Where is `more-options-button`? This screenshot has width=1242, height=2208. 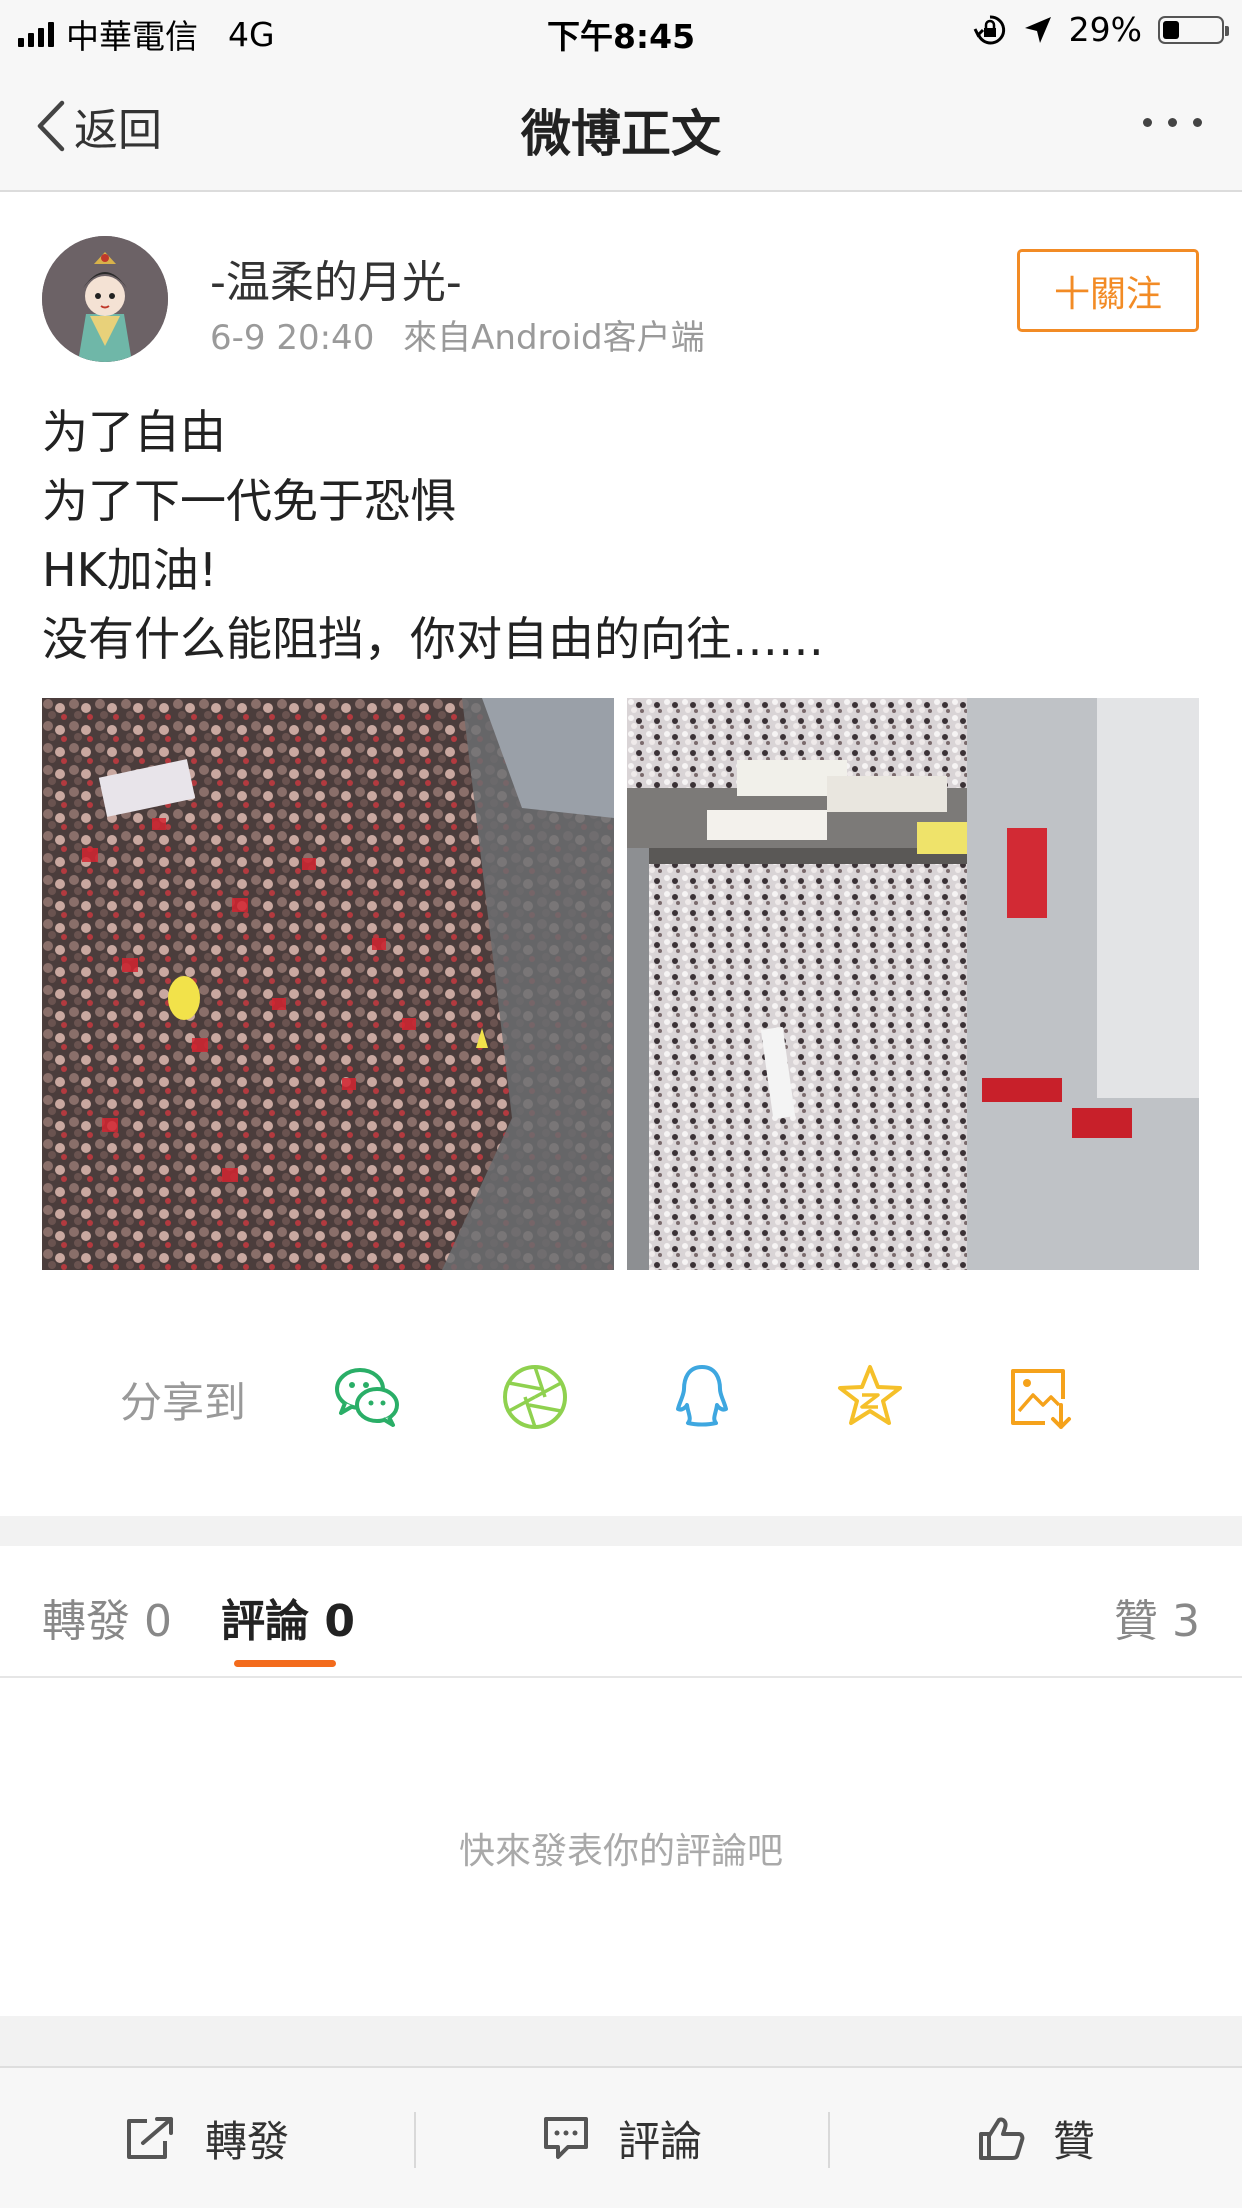
more-options-button is located at coordinates (1172, 122).